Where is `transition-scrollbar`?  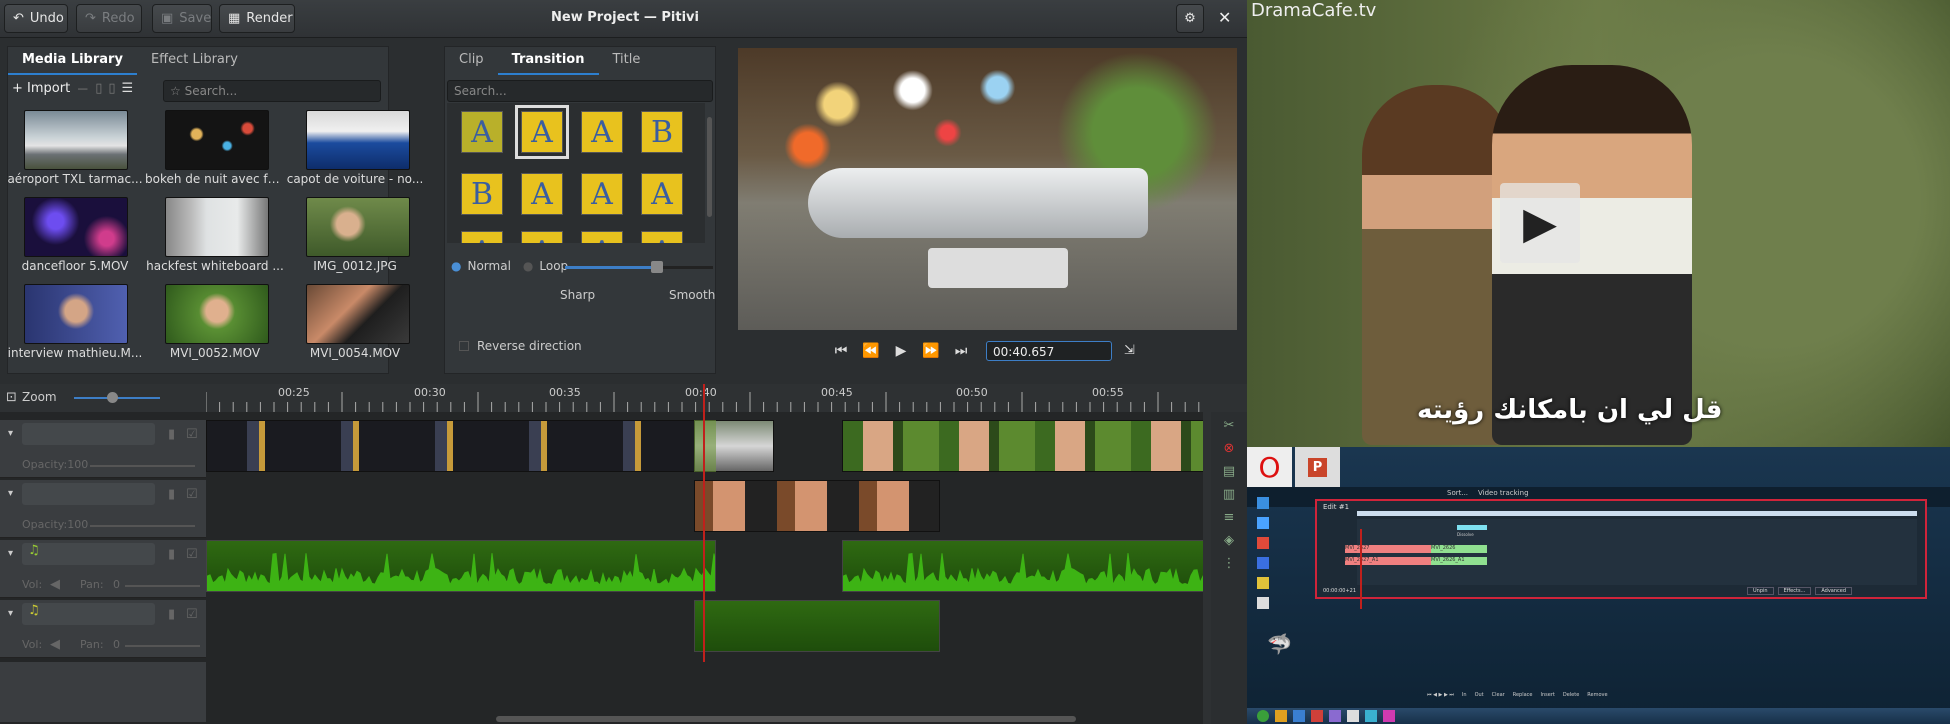
transition-scrollbar is located at coordinates (709, 167).